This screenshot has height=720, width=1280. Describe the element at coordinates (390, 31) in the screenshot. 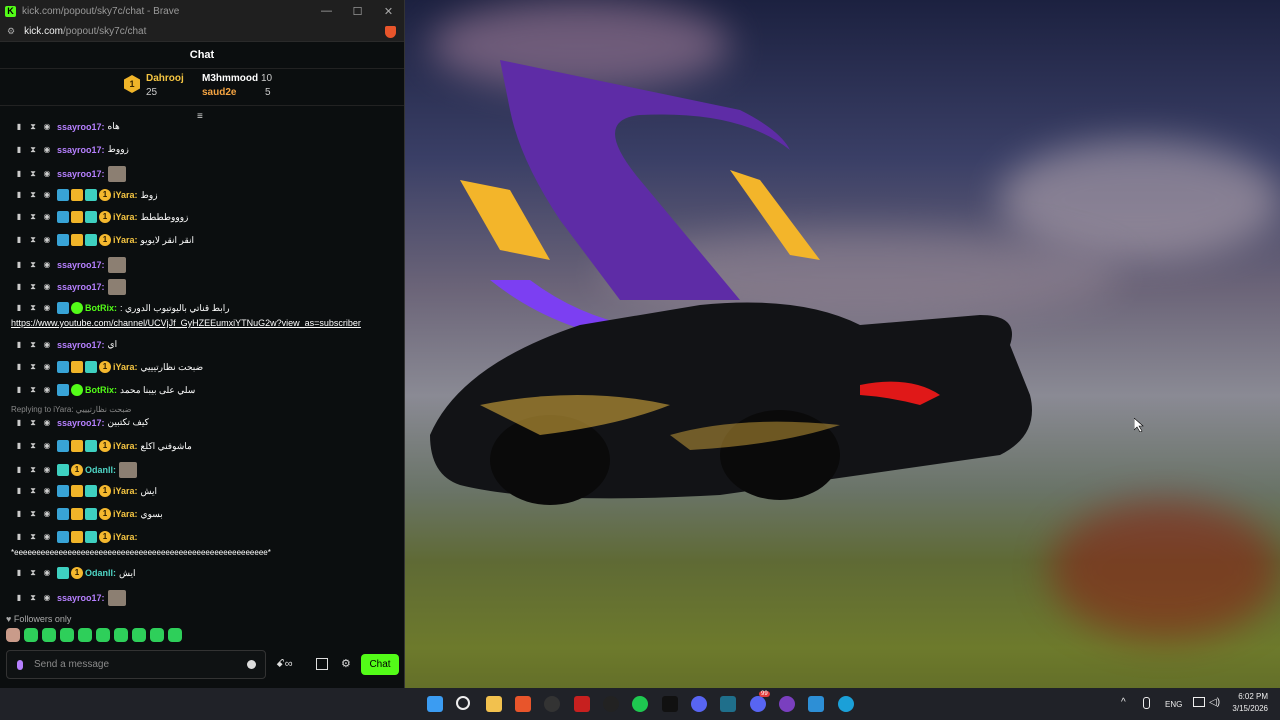

I see `brave-shield-icon` at that location.